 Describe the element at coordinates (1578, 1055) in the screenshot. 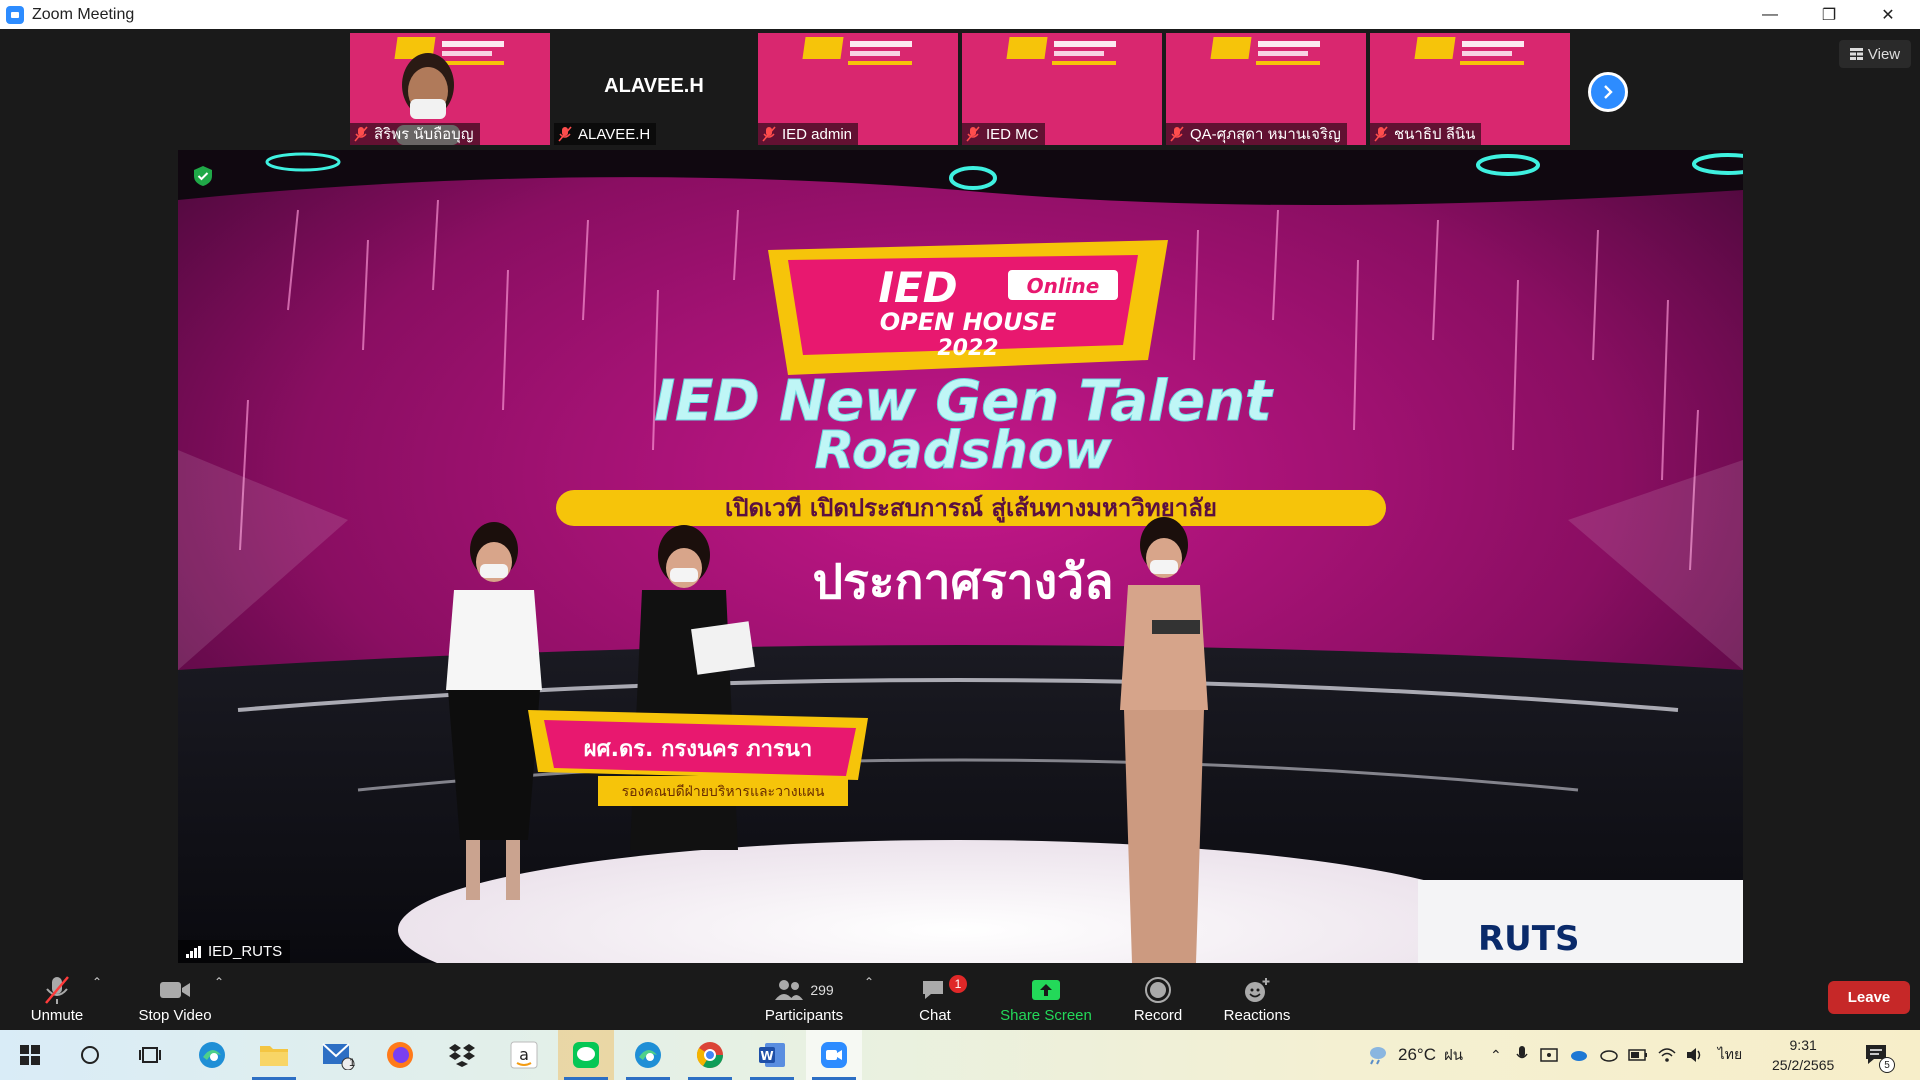

I see `onedrive-icon` at that location.